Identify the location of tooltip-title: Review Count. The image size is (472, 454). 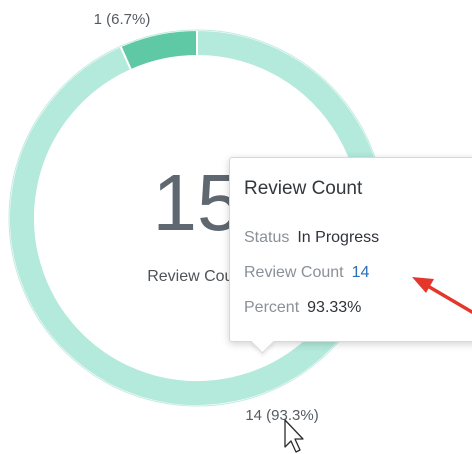
(303, 188).